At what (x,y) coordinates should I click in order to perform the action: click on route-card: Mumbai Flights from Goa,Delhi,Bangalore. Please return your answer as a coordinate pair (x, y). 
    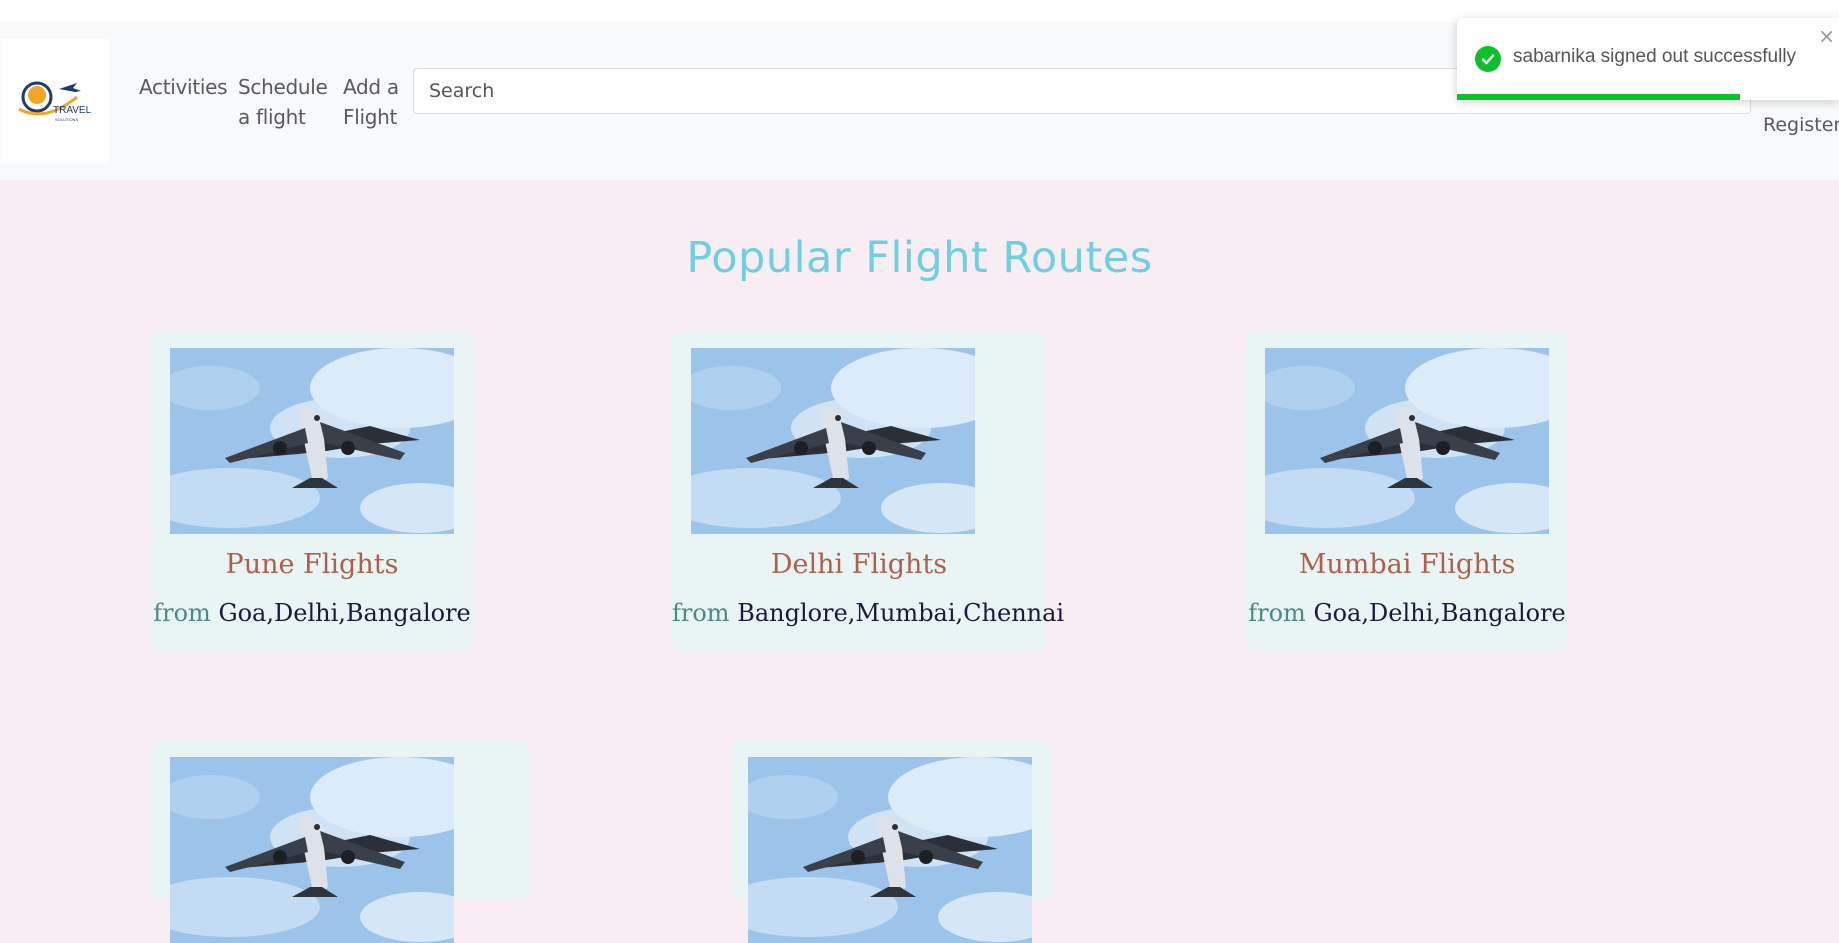
    Looking at the image, I should click on (1407, 491).